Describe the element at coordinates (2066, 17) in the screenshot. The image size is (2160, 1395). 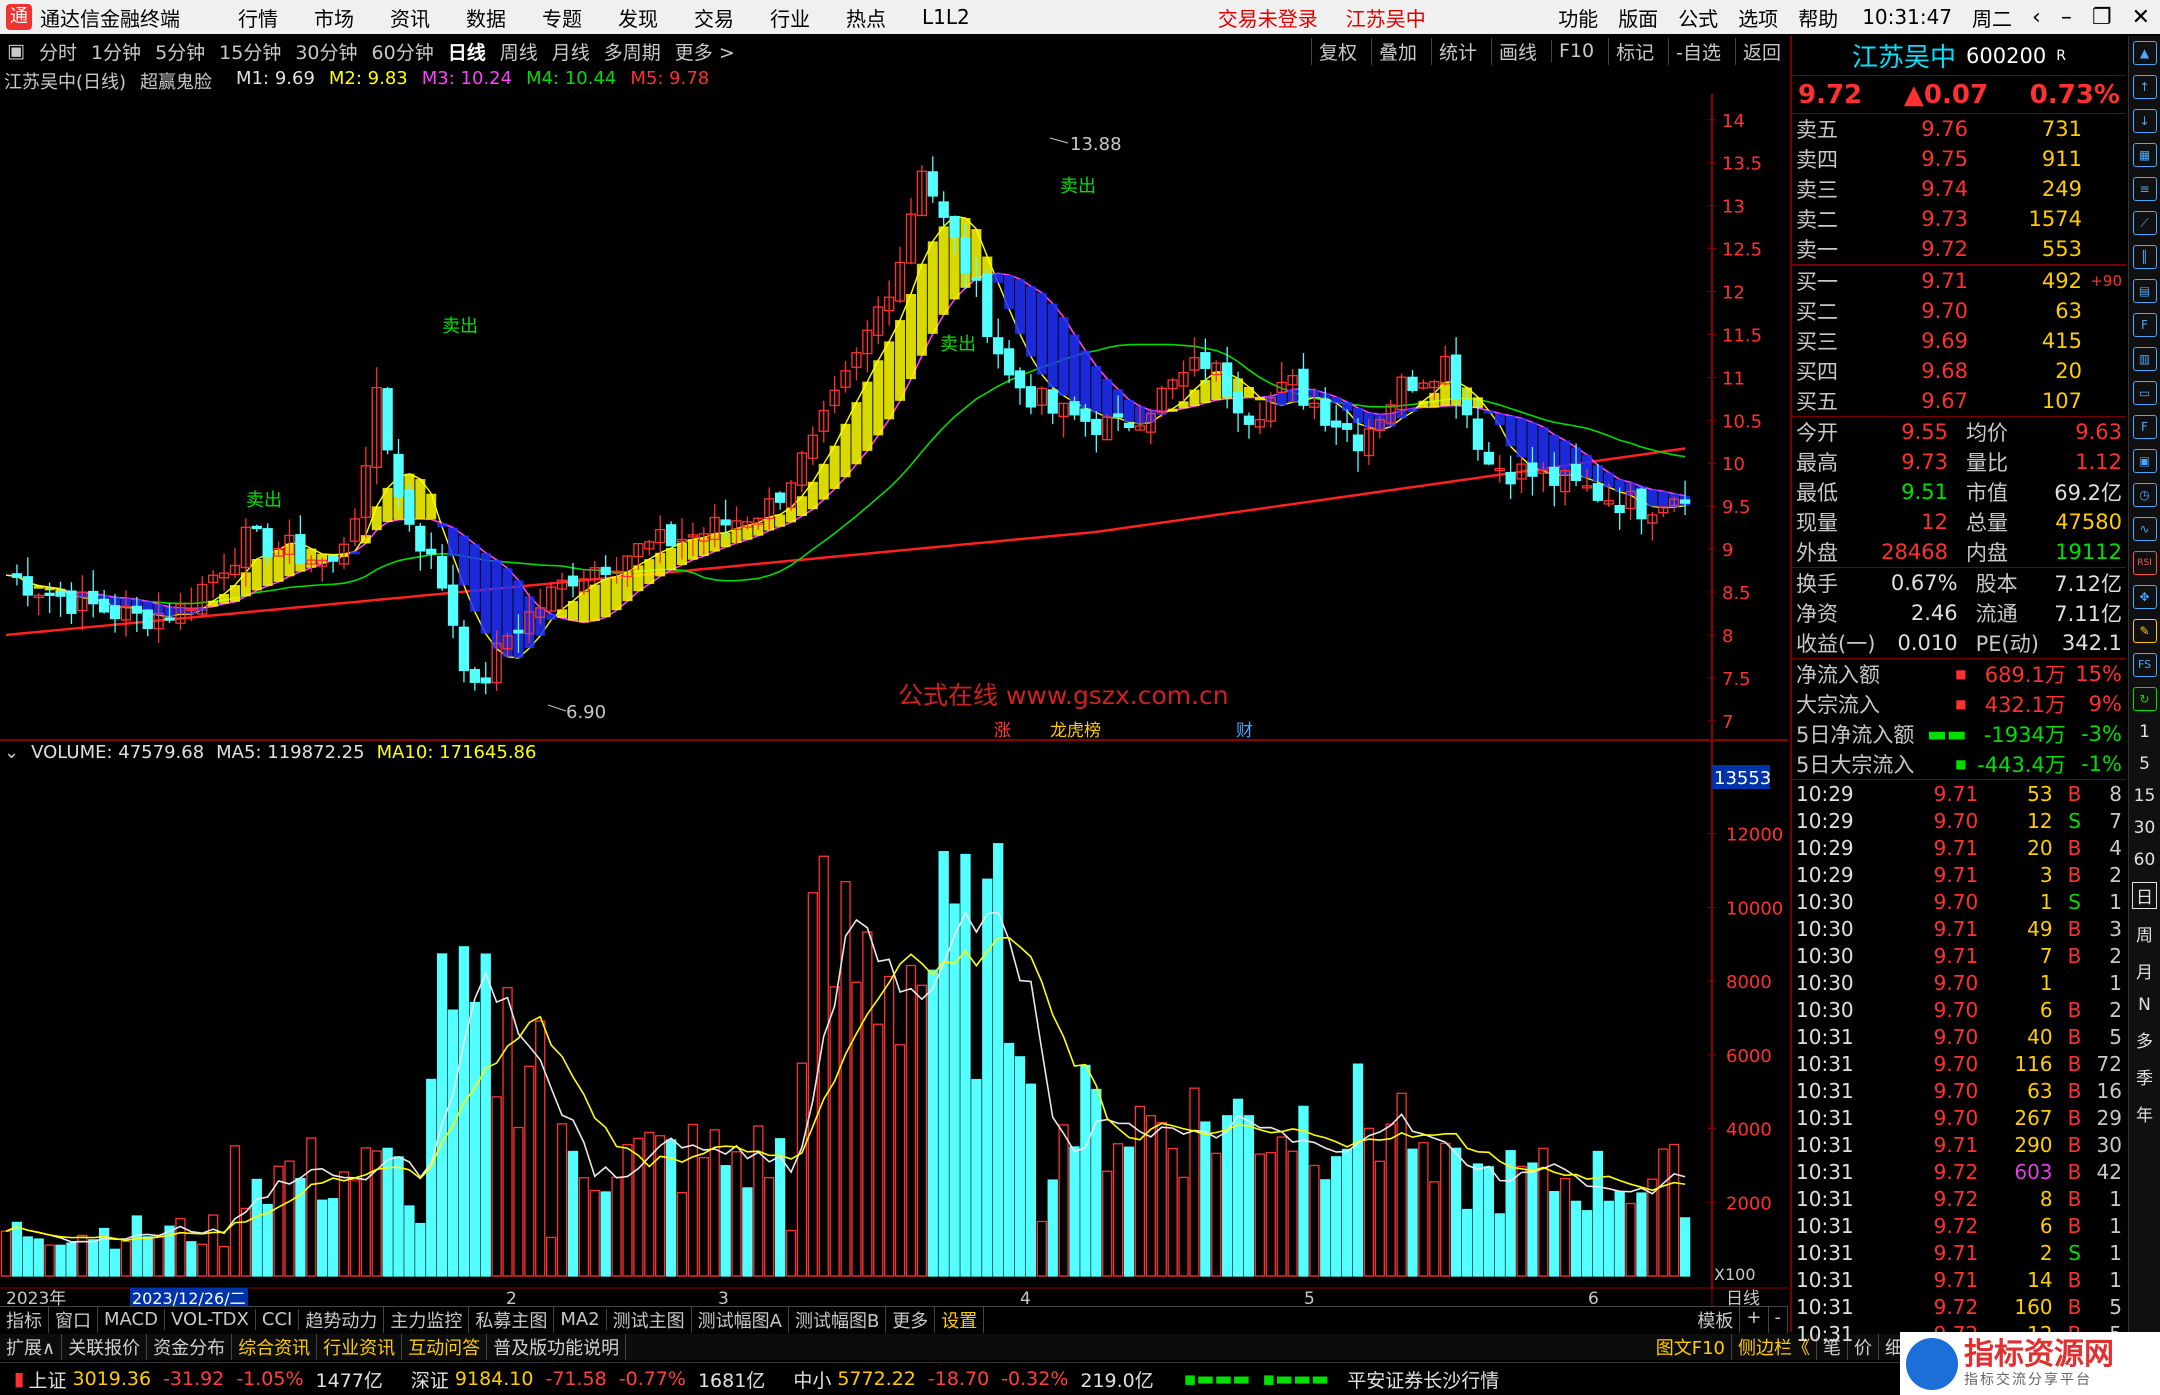
I see `minimize-icon: –` at that location.